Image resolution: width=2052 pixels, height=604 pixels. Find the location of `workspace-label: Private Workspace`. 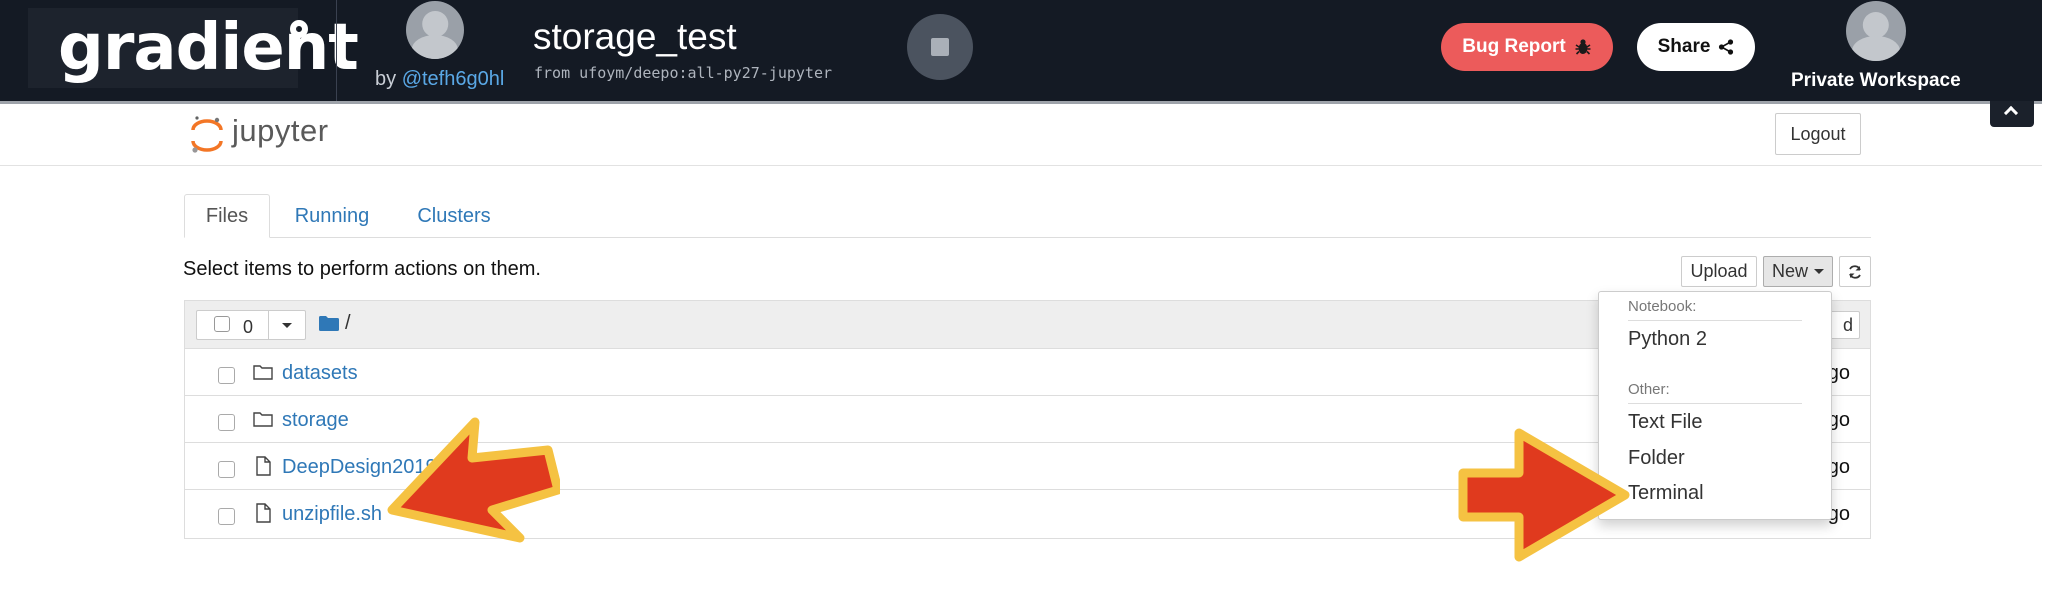

workspace-label: Private Workspace is located at coordinates (1876, 81).